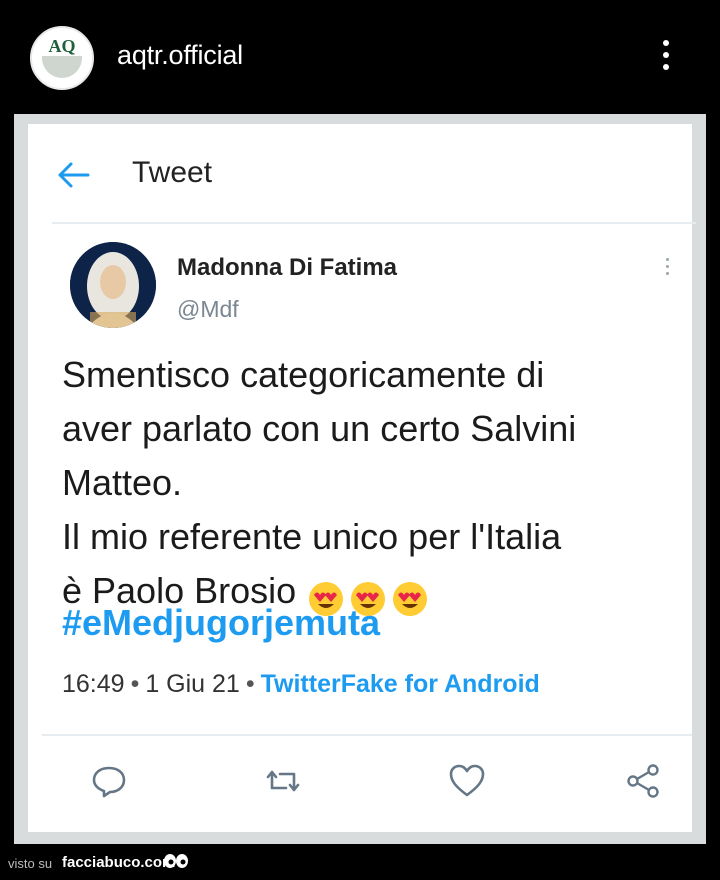 Image resolution: width=720 pixels, height=880 pixels. I want to click on back-arrow-icon, so click(73, 175).